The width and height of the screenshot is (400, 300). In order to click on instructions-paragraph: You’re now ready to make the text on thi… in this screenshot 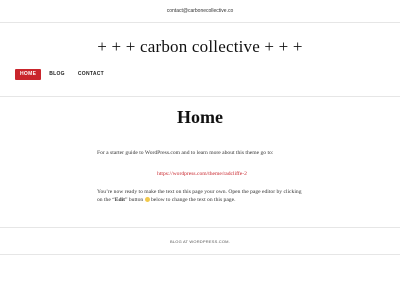, I will do `click(202, 196)`.